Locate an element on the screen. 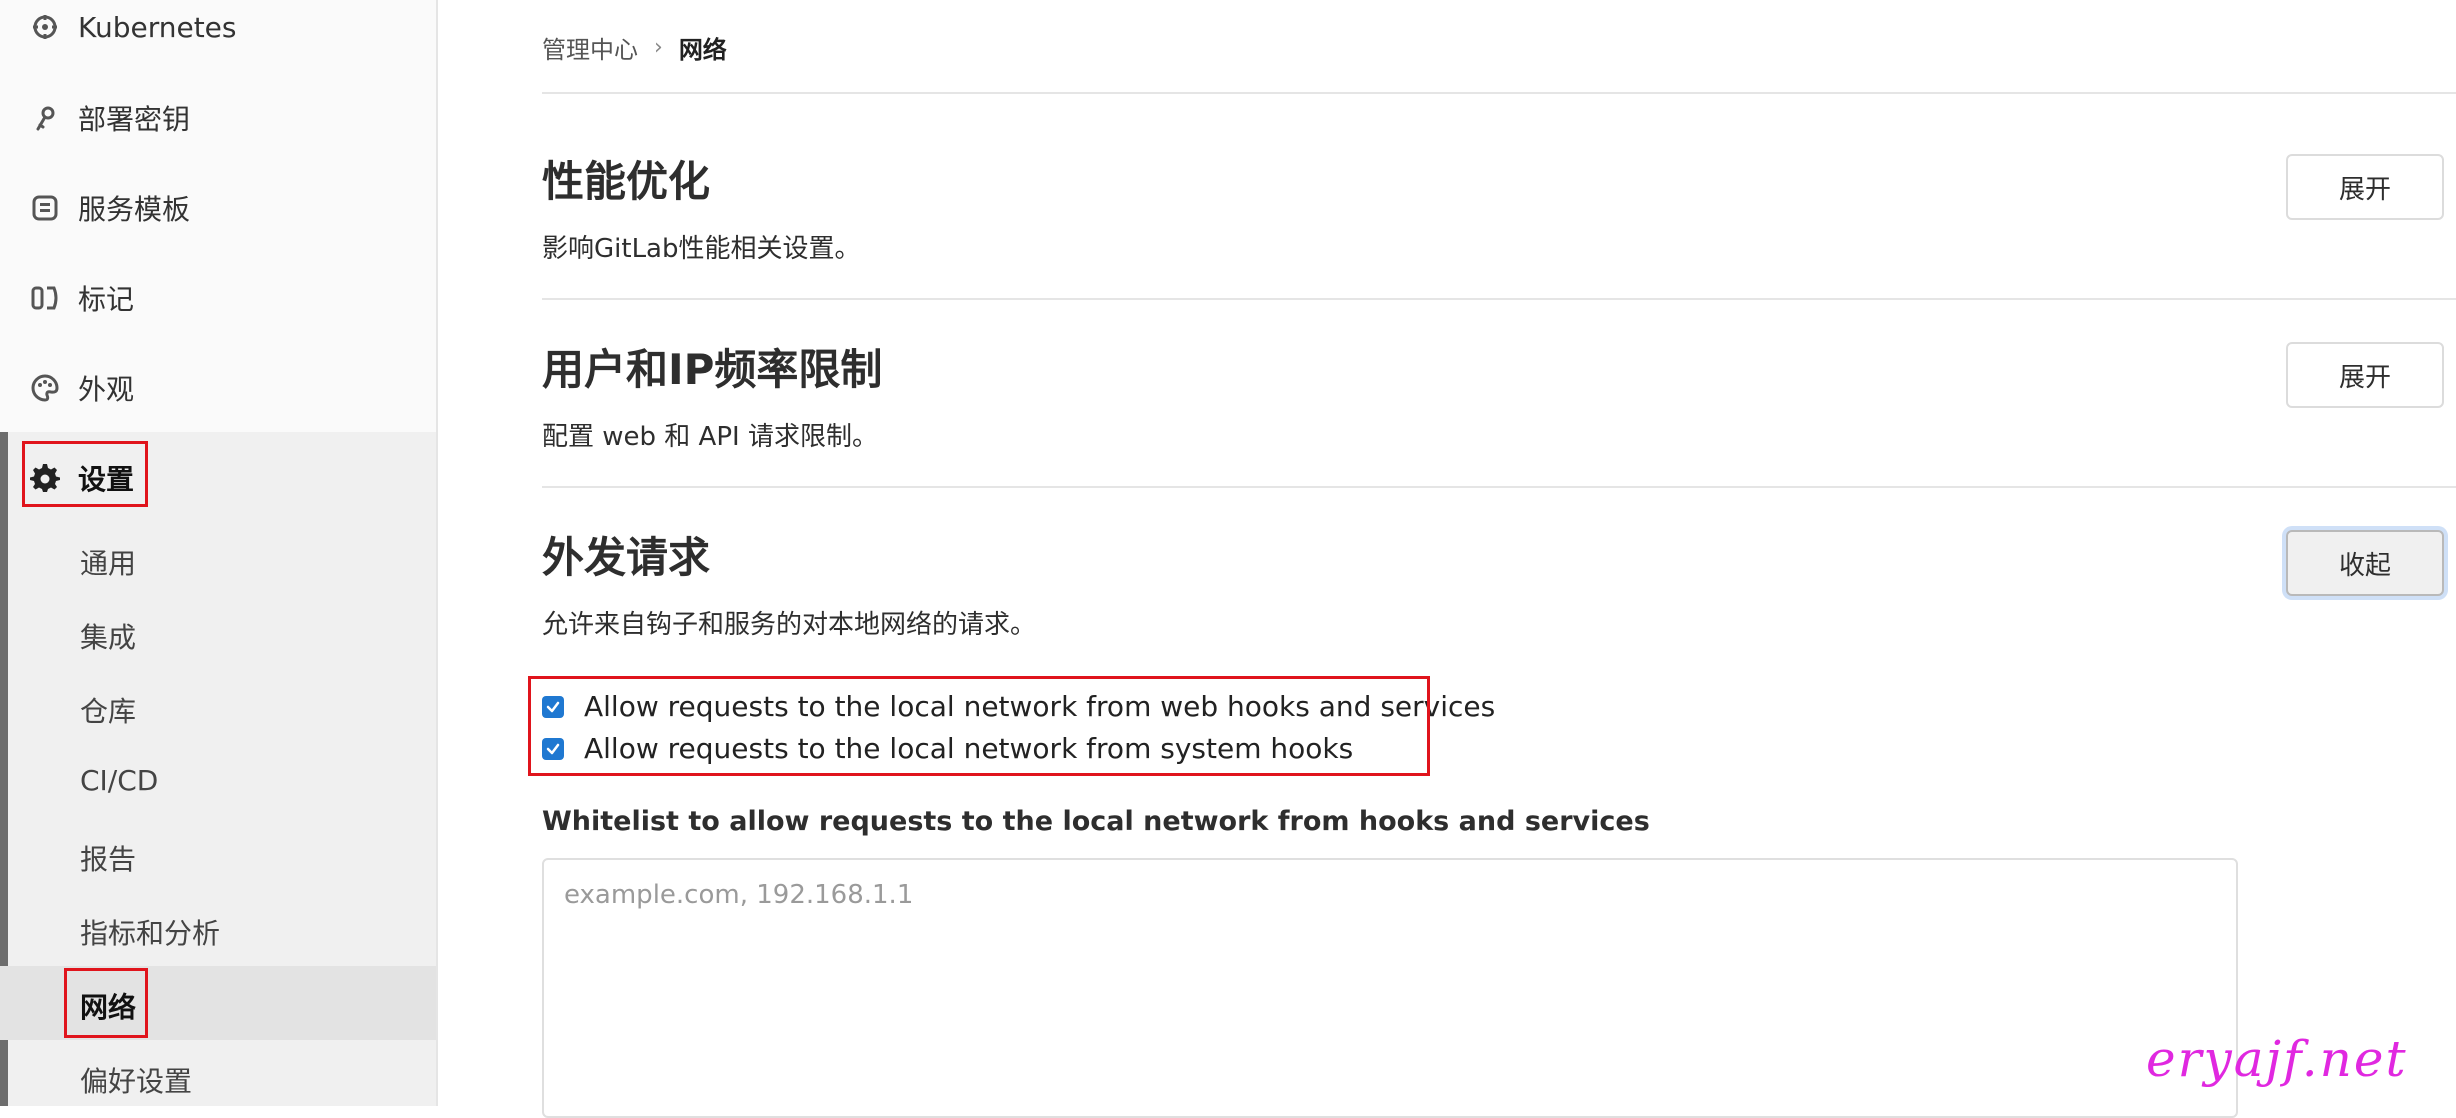 Image resolution: width=2456 pixels, height=1118 pixels. chevron-right-icon: › is located at coordinates (658, 47).